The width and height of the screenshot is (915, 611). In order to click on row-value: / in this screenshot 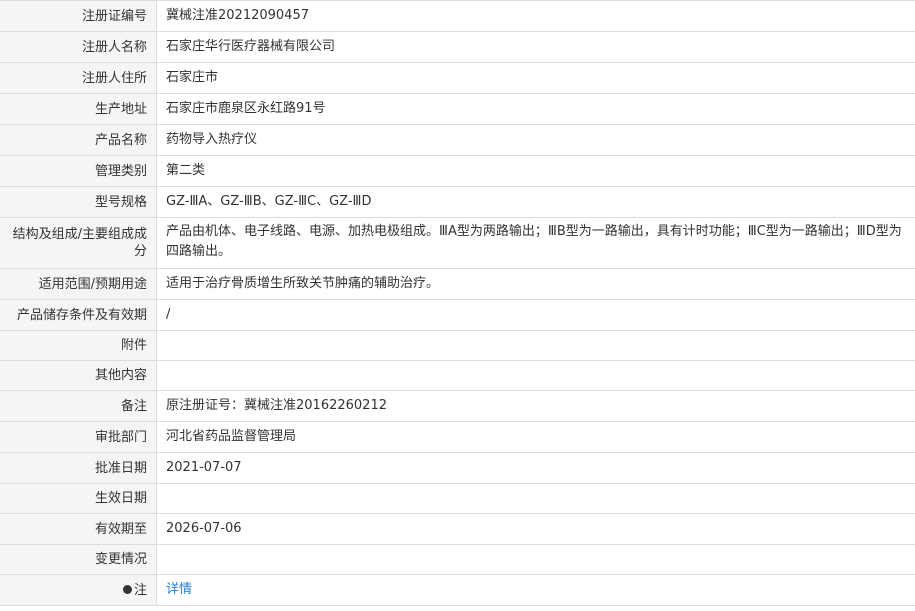, I will do `click(168, 314)`.